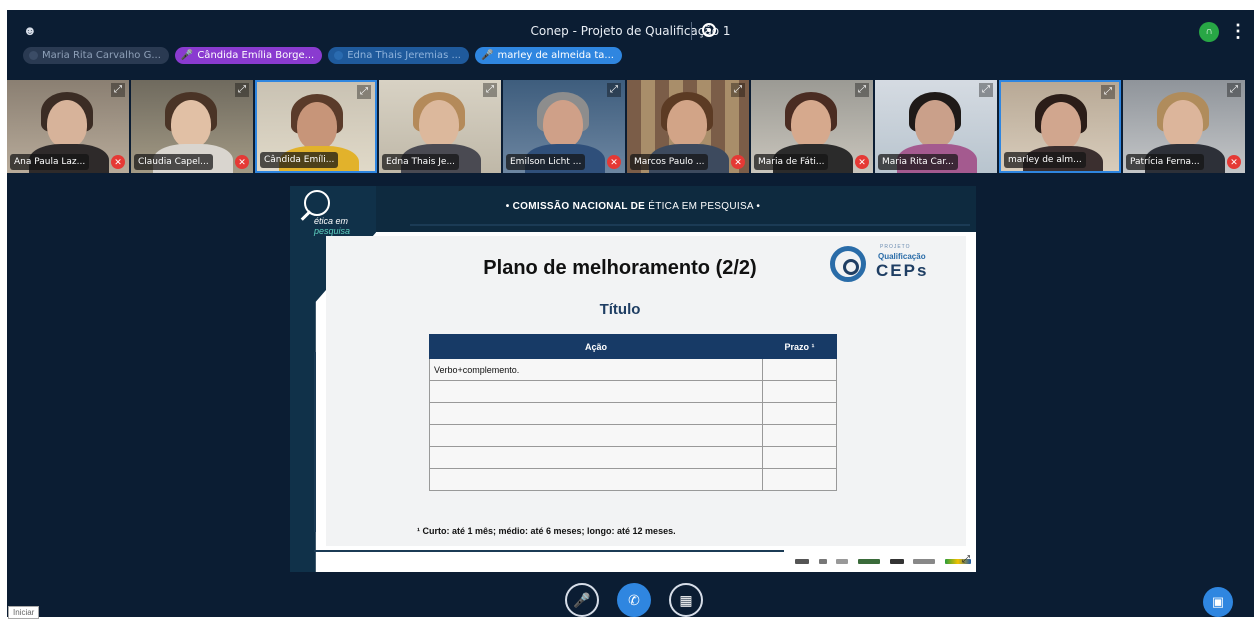 The image size is (1259, 619). I want to click on header-rest: ÉTICA EM PESQUISA •, so click(703, 206).